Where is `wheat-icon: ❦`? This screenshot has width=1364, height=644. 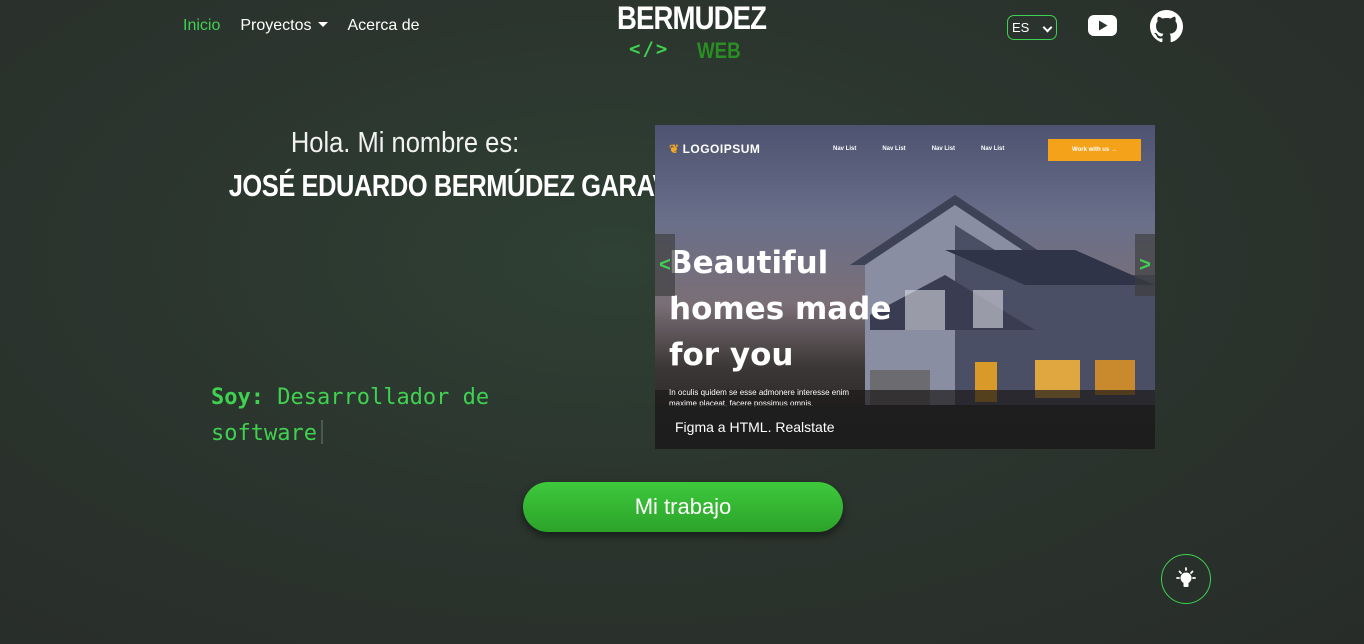
wheat-icon: ❦ is located at coordinates (674, 149).